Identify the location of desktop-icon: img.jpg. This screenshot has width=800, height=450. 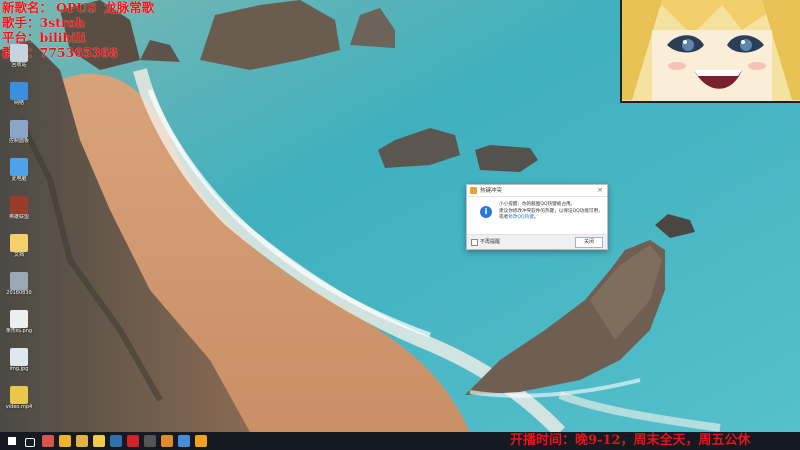
(19, 360).